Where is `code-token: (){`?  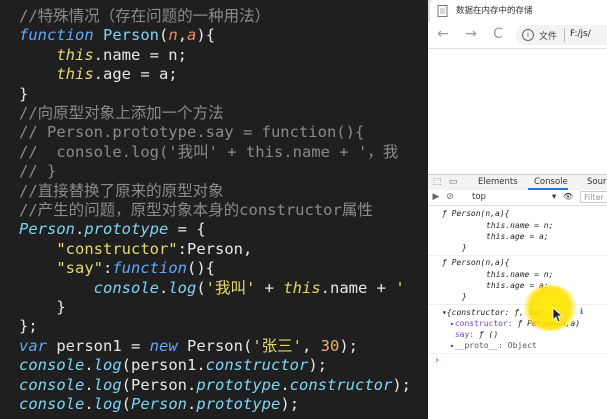 code-token: (){ is located at coordinates (201, 268).